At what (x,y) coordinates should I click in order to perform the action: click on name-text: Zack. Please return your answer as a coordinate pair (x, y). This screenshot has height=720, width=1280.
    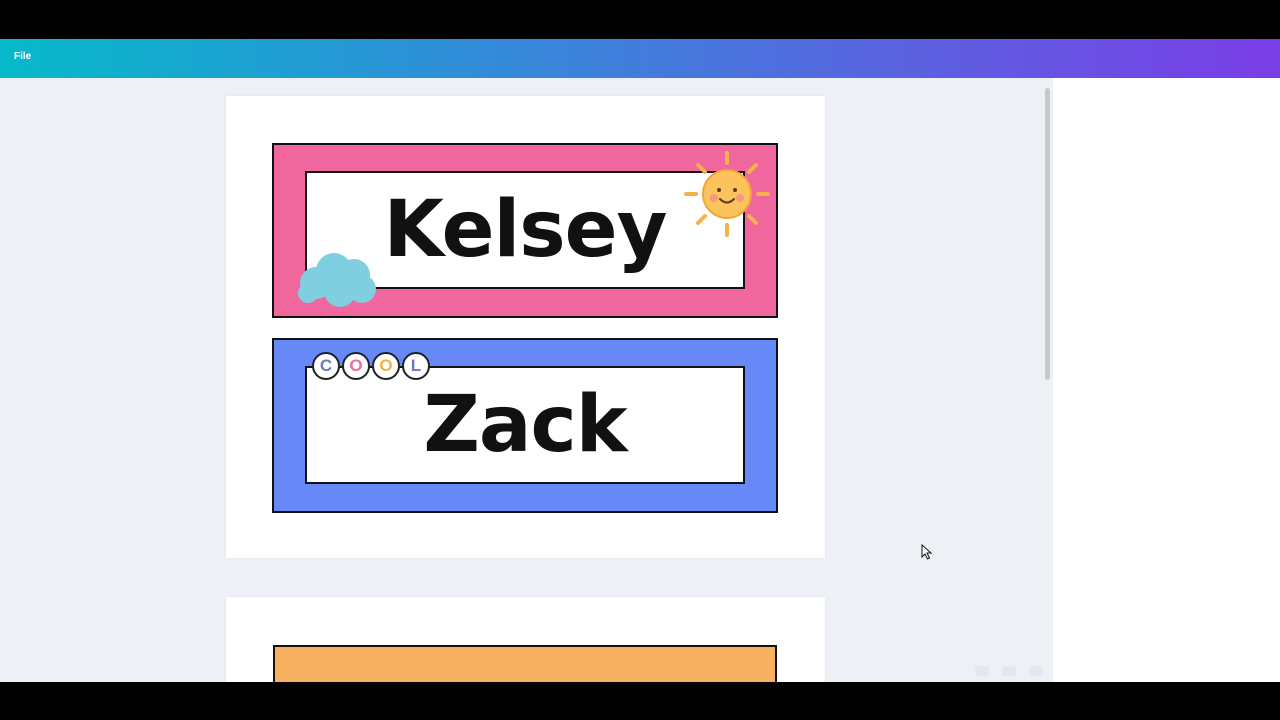
    Looking at the image, I should click on (525, 425).